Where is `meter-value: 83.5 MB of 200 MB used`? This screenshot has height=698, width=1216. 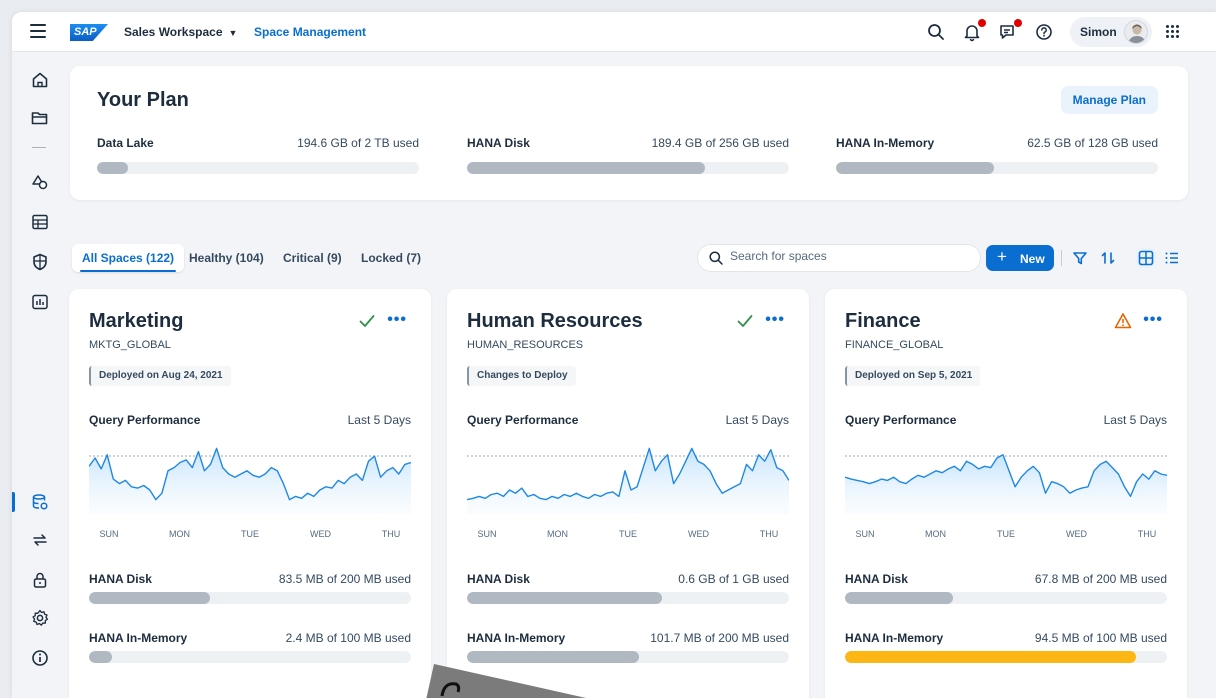
meter-value: 83.5 MB of 200 MB used is located at coordinates (344, 579).